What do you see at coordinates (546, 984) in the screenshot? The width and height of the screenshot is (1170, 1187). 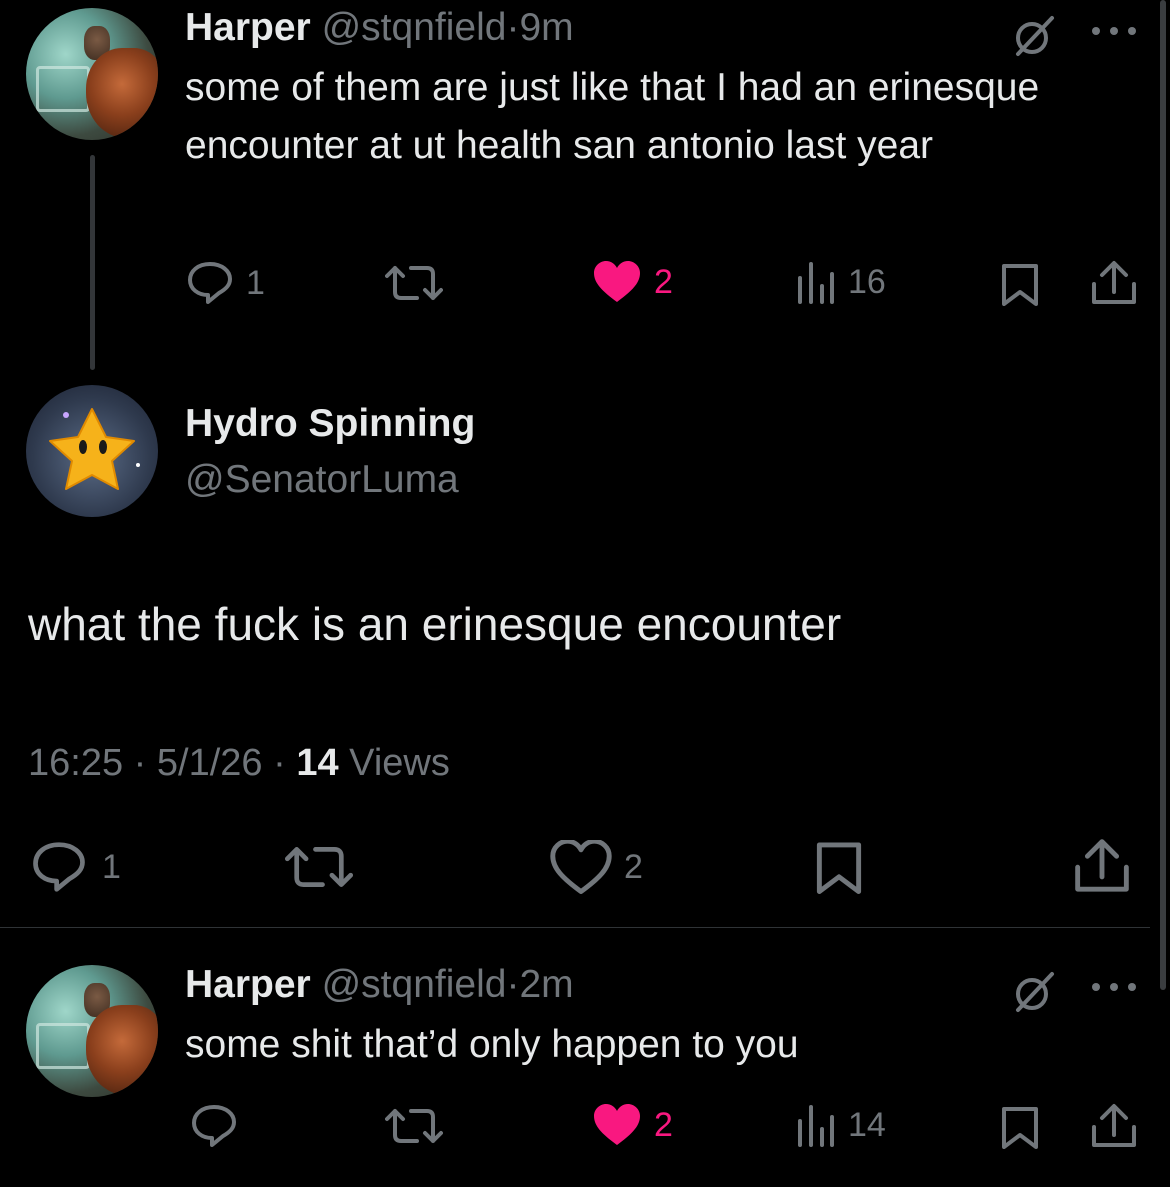 I see `timestamp: 2m` at bounding box center [546, 984].